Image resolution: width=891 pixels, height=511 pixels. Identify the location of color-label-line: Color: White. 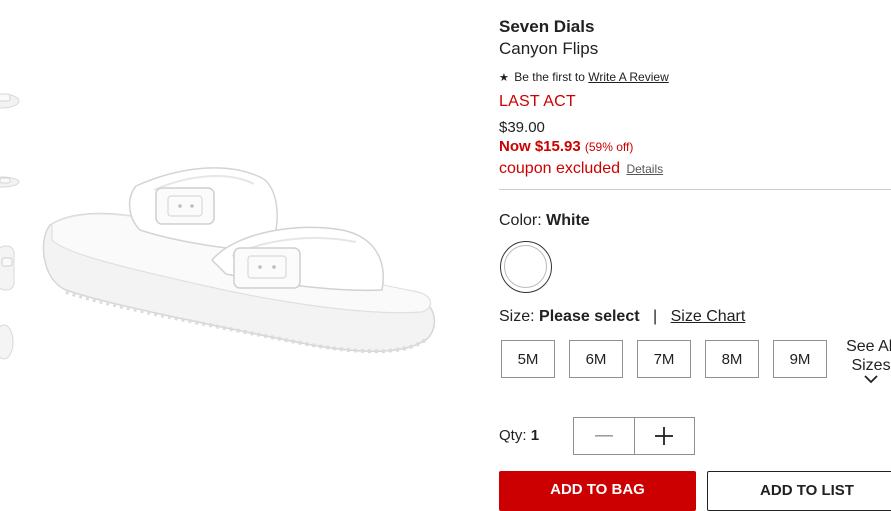
(544, 221).